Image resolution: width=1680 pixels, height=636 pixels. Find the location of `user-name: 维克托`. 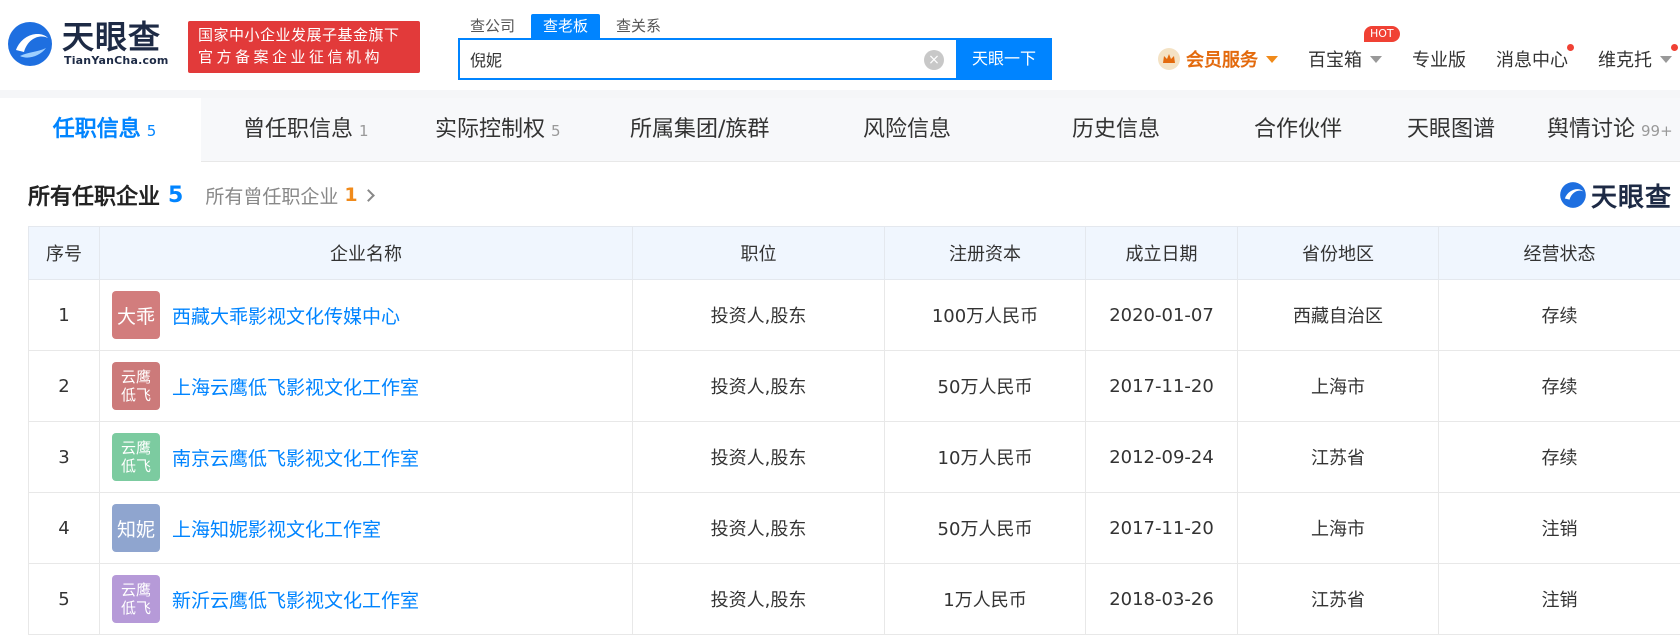

user-name: 维克托 is located at coordinates (1625, 60).